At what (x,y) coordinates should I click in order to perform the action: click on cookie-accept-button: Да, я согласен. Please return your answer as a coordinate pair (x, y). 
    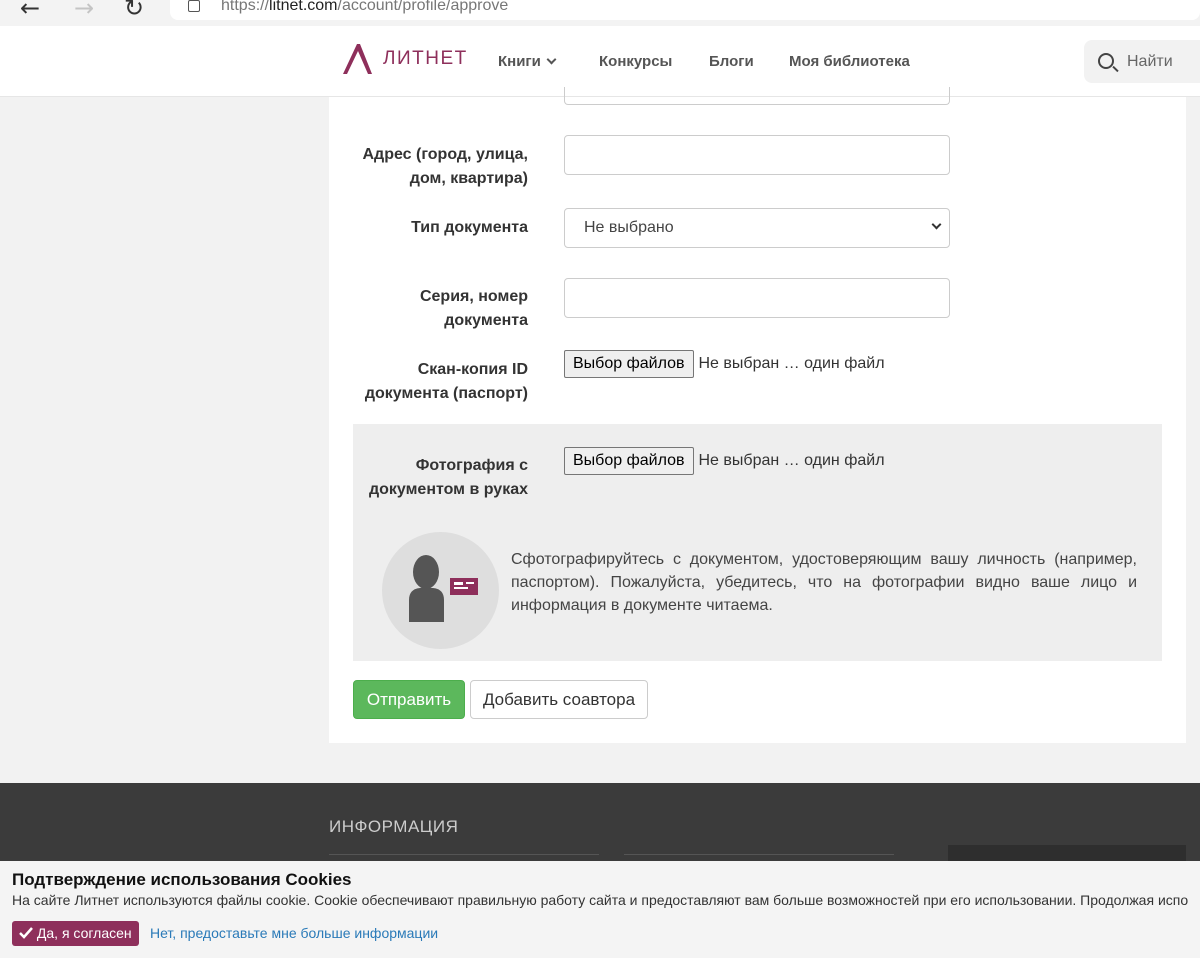
    Looking at the image, I should click on (75, 933).